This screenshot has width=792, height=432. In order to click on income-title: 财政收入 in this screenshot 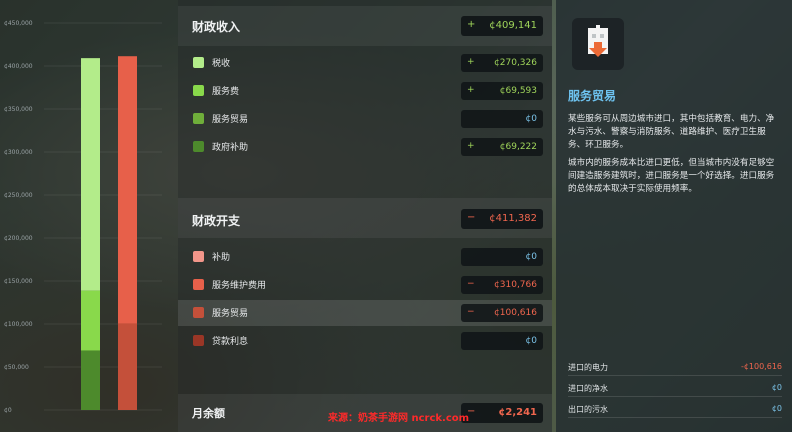, I will do `click(216, 27)`.